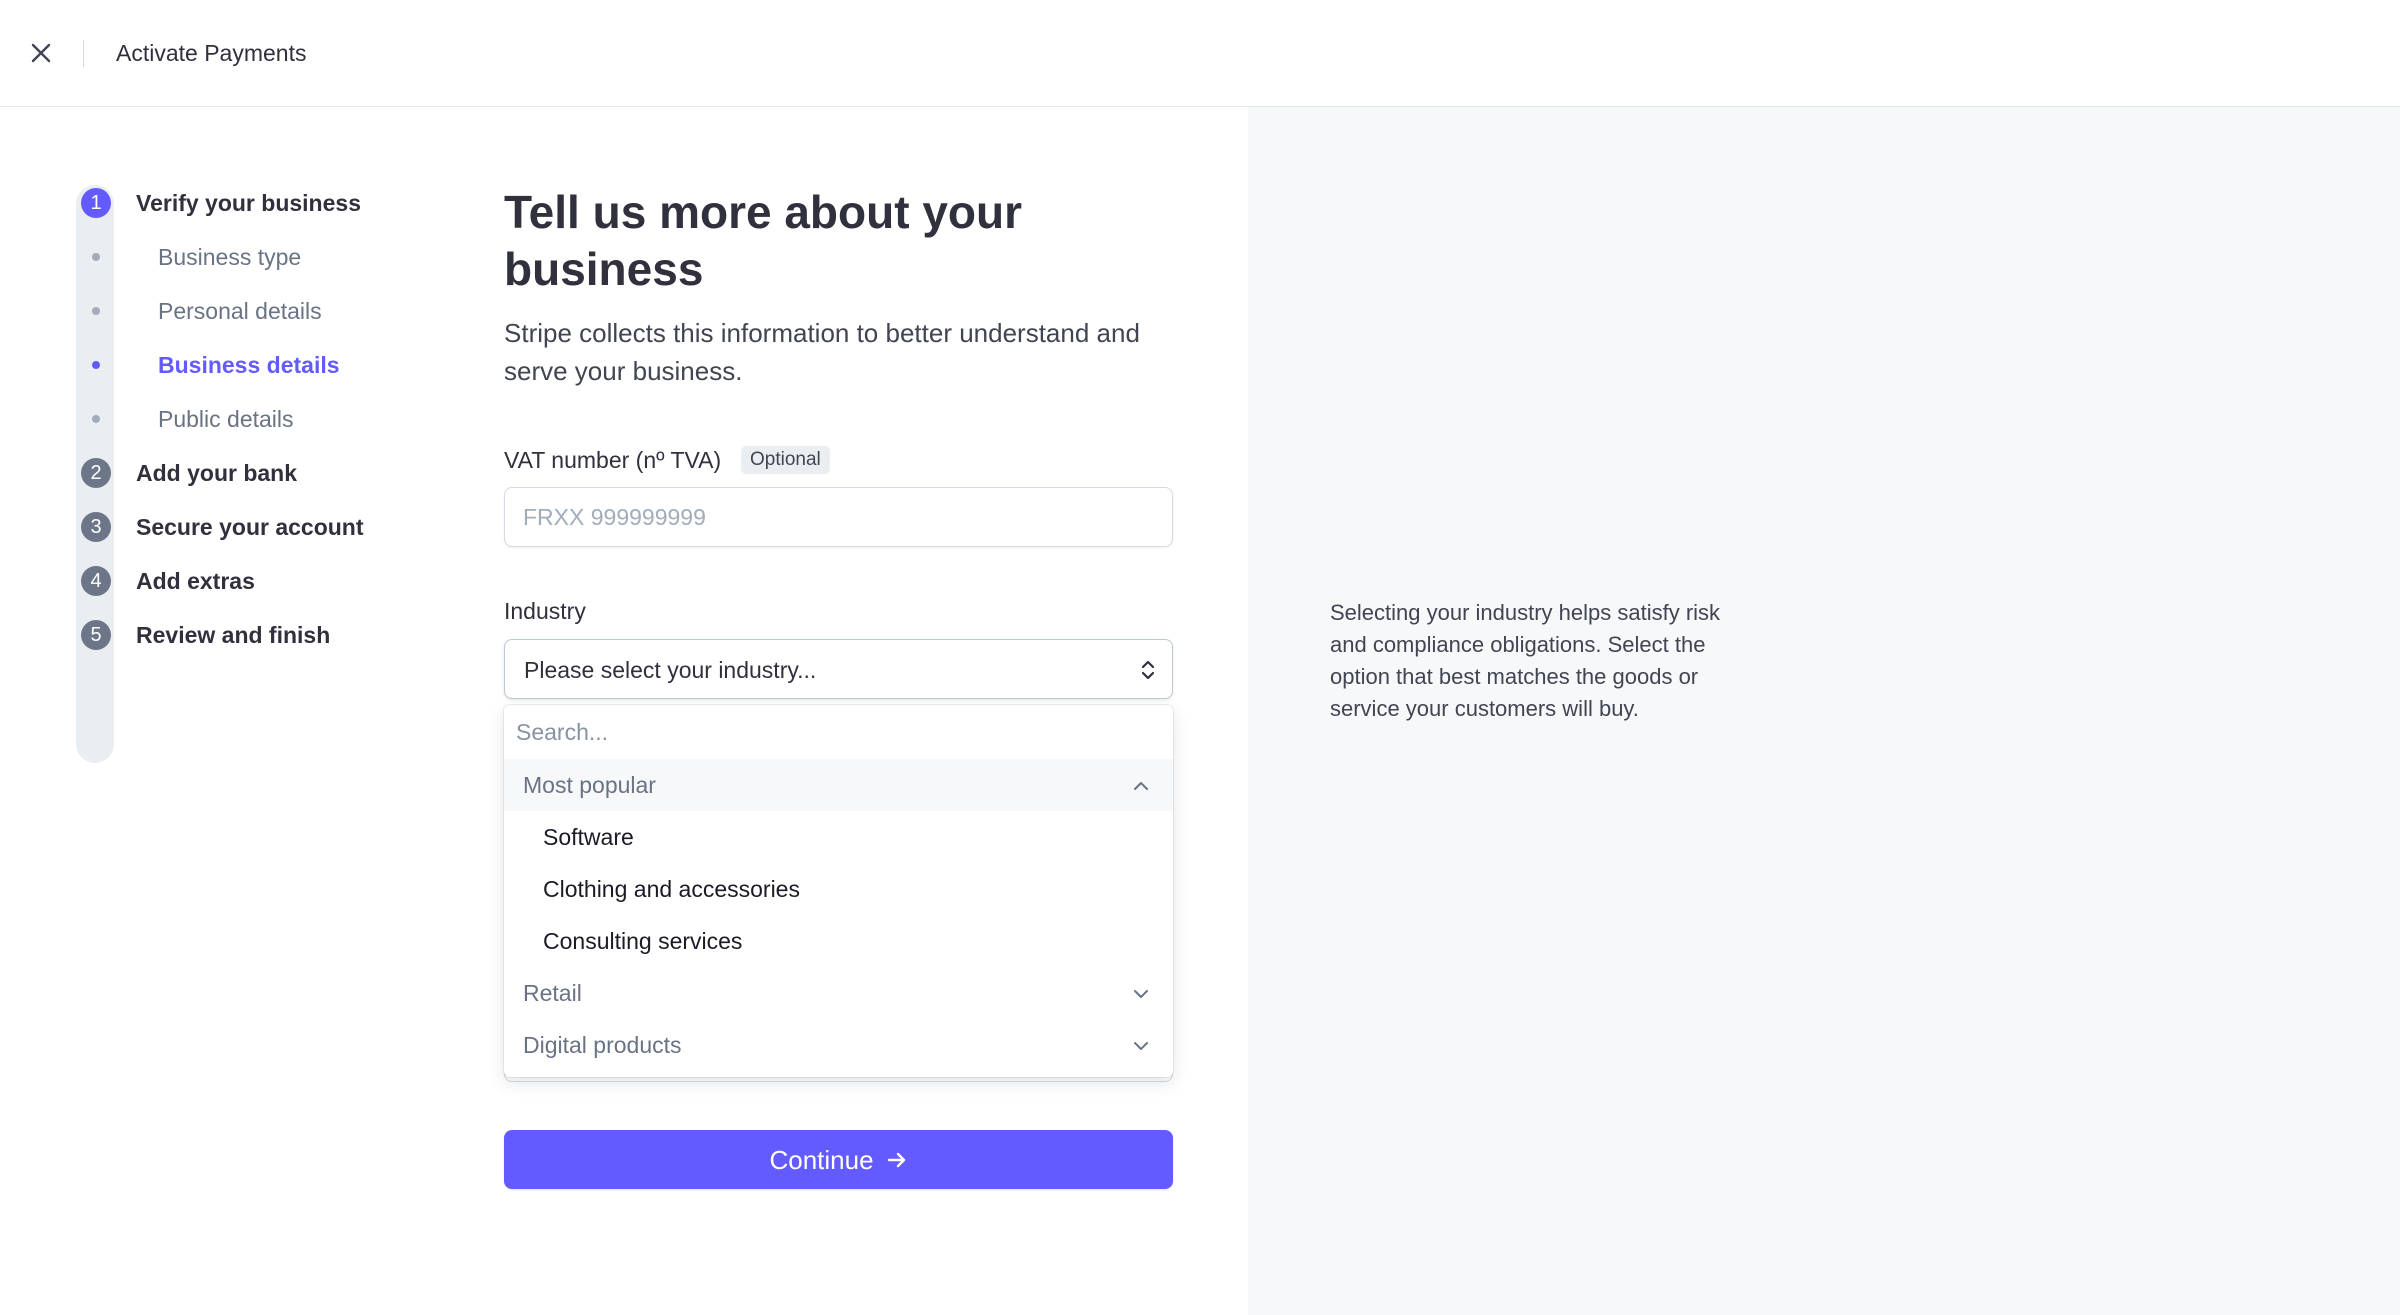 This screenshot has width=2400, height=1315. Describe the element at coordinates (545, 611) in the screenshot. I see `industry-label: Industry` at that location.